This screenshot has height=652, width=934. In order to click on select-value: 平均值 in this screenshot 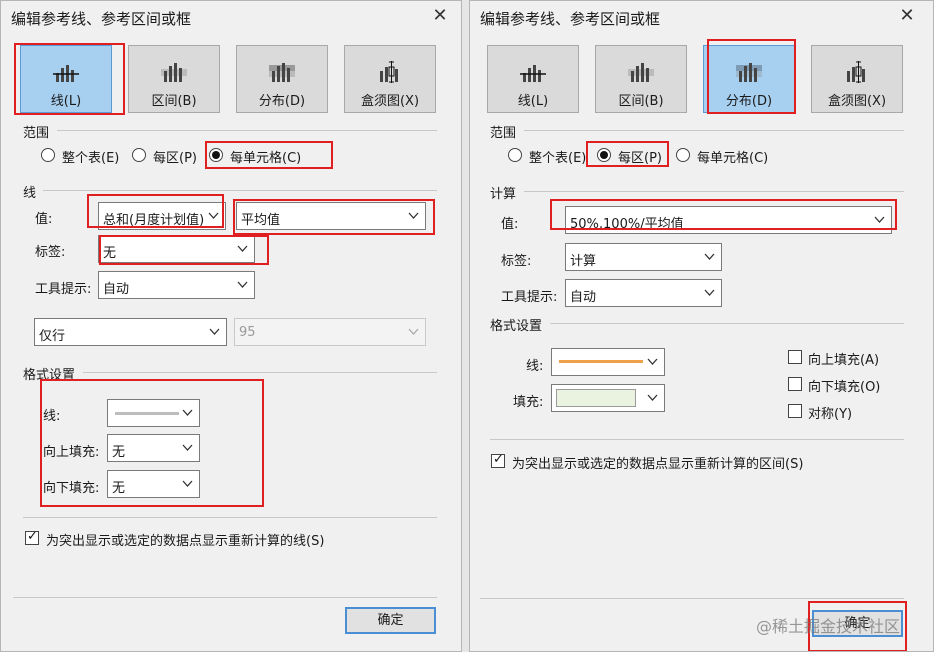, I will do `click(261, 220)`.